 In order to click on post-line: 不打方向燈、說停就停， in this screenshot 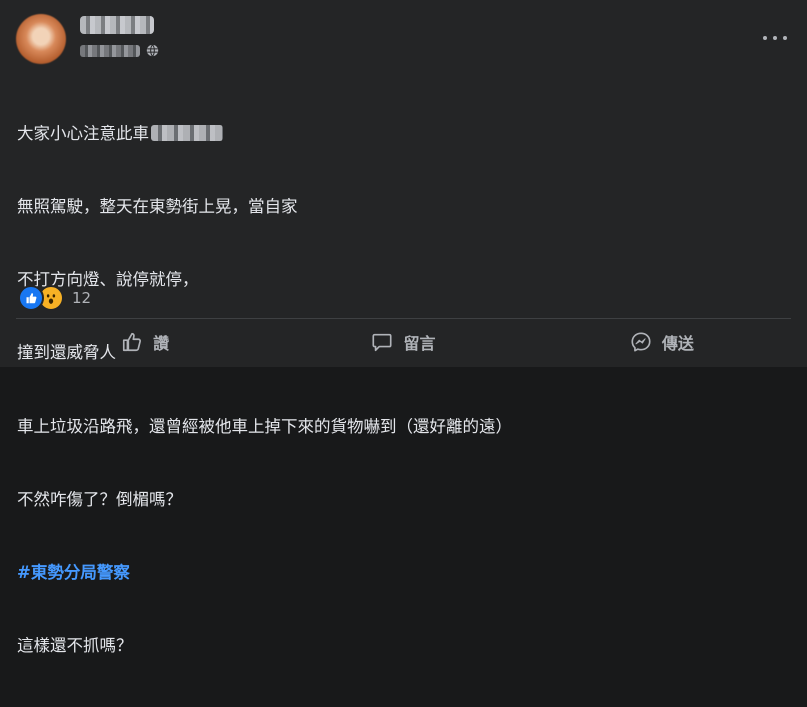, I will do `click(108, 280)`.